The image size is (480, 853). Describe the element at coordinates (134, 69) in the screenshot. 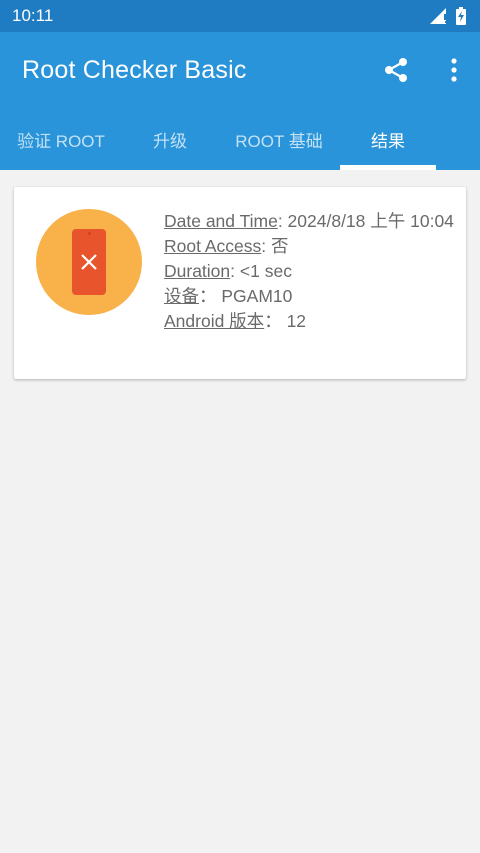

I see `app-title: Root Checker Basic` at that location.